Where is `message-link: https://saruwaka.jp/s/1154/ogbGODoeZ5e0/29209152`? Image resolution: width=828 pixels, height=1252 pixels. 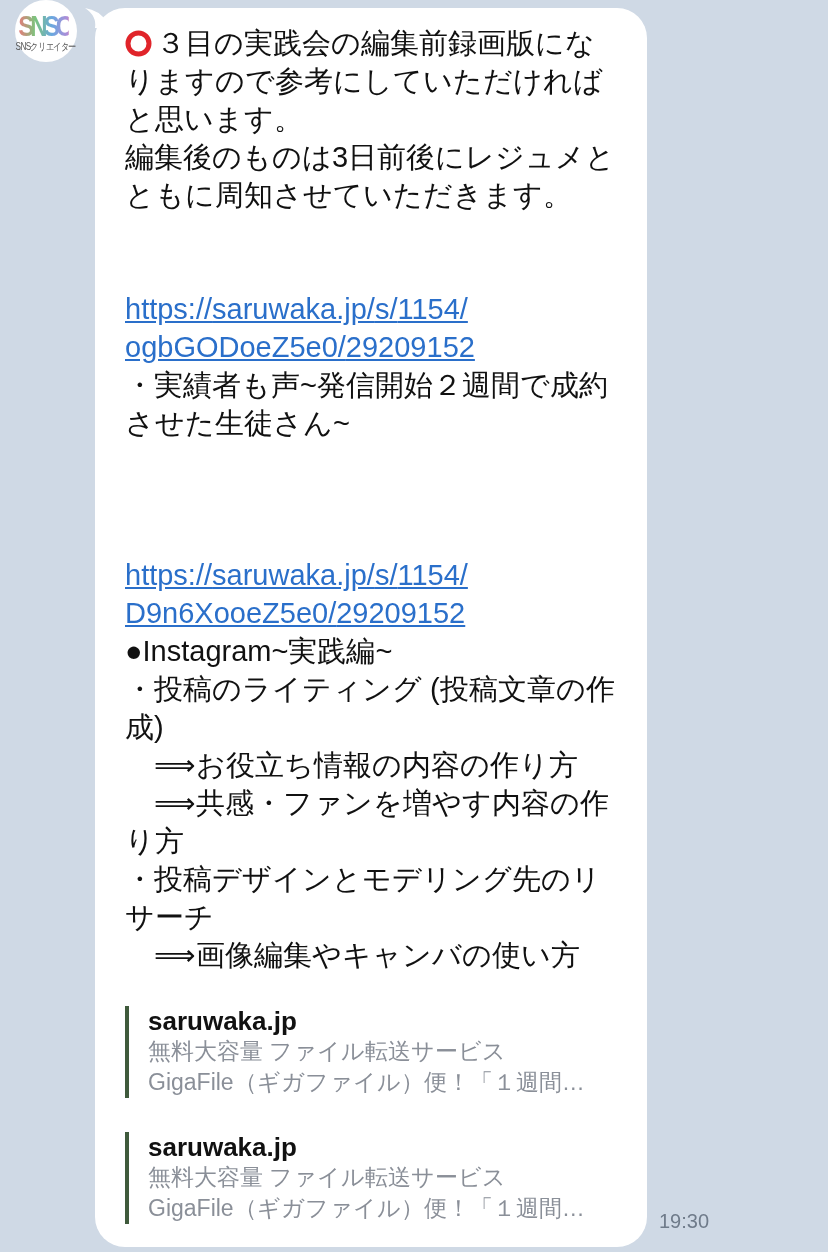 message-link: https://saruwaka.jp/s/1154/ogbGODoeZ5e0/29209152 is located at coordinates (371, 328).